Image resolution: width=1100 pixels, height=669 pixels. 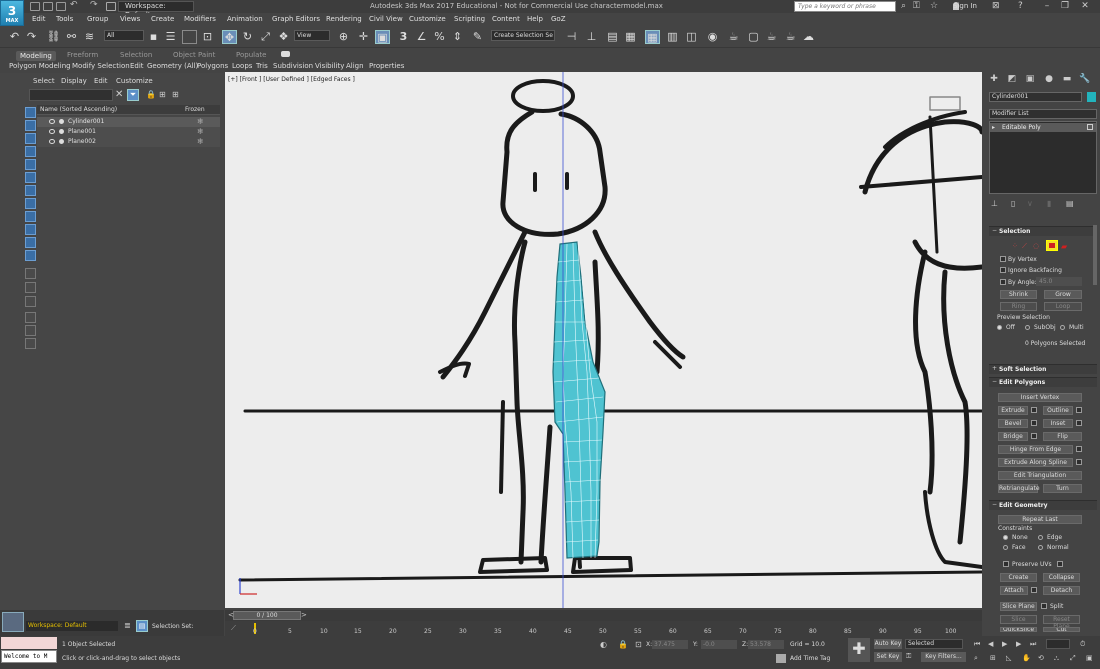 What do you see at coordinates (30, 177) in the screenshot?
I see `display-helpers-icon` at bounding box center [30, 177].